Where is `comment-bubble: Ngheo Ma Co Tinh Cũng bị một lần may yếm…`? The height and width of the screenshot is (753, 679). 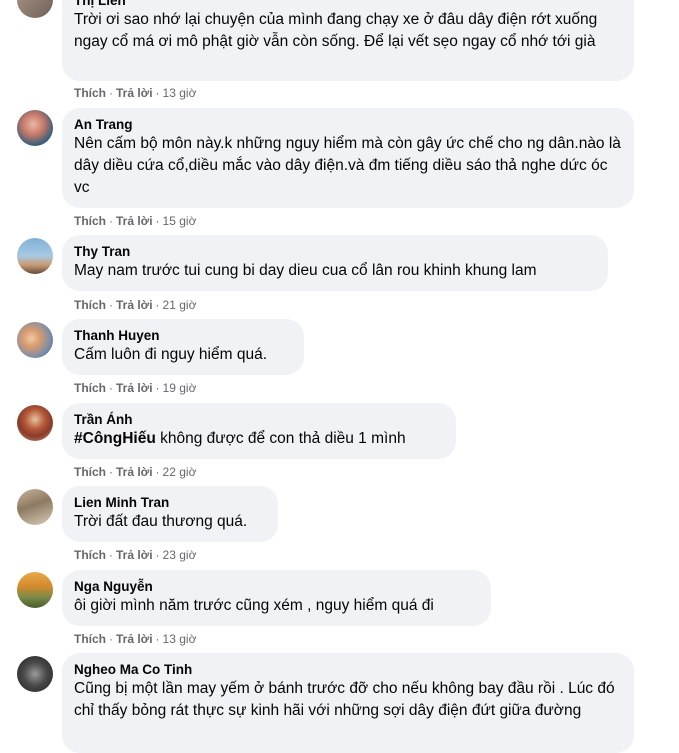
comment-bubble: Ngheo Ma Co Tinh Cũng bị một lần may yếm… is located at coordinates (348, 703).